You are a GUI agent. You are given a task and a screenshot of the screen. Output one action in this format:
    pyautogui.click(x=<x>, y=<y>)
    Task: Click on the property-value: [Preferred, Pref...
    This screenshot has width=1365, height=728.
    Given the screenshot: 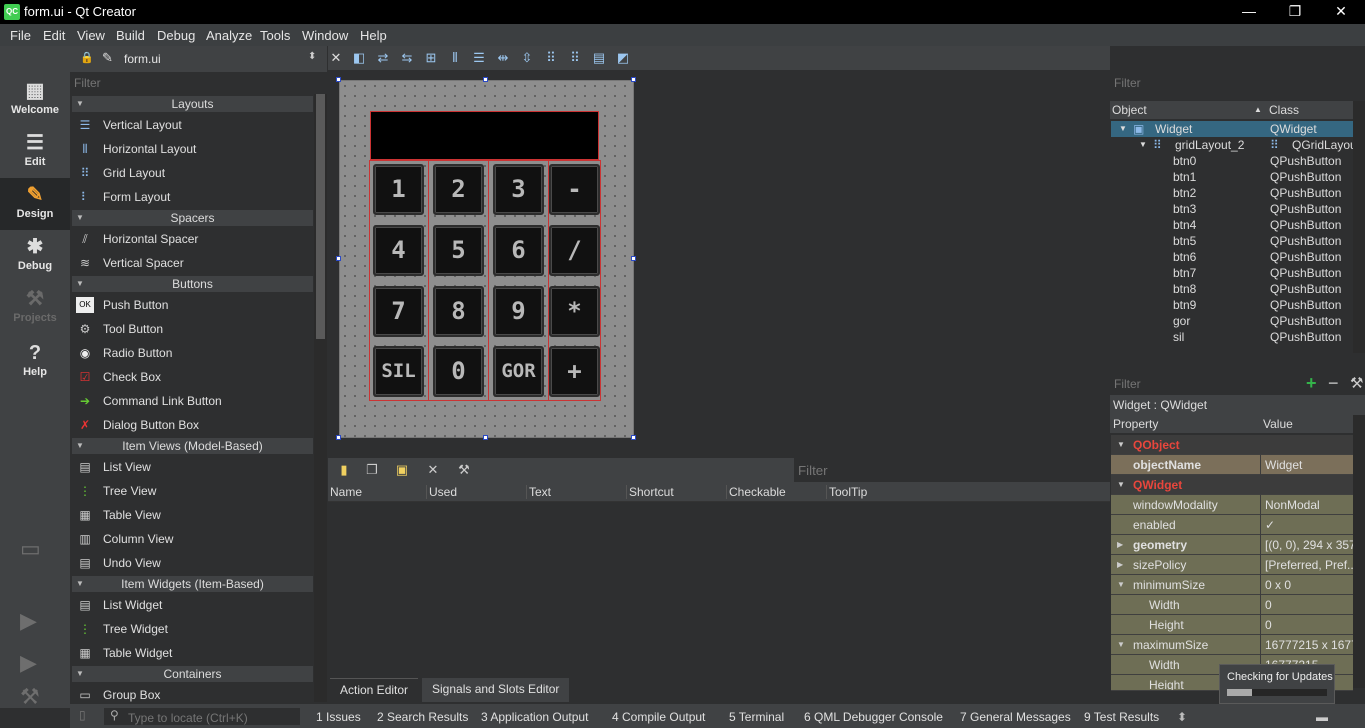 What is the action you would take?
    pyautogui.click(x=1306, y=565)
    